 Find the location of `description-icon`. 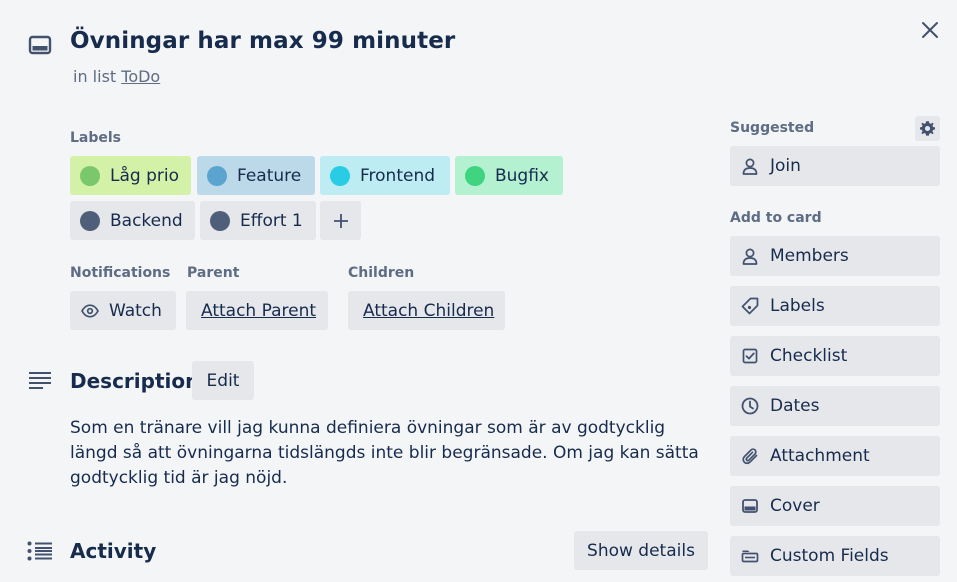

description-icon is located at coordinates (40, 381).